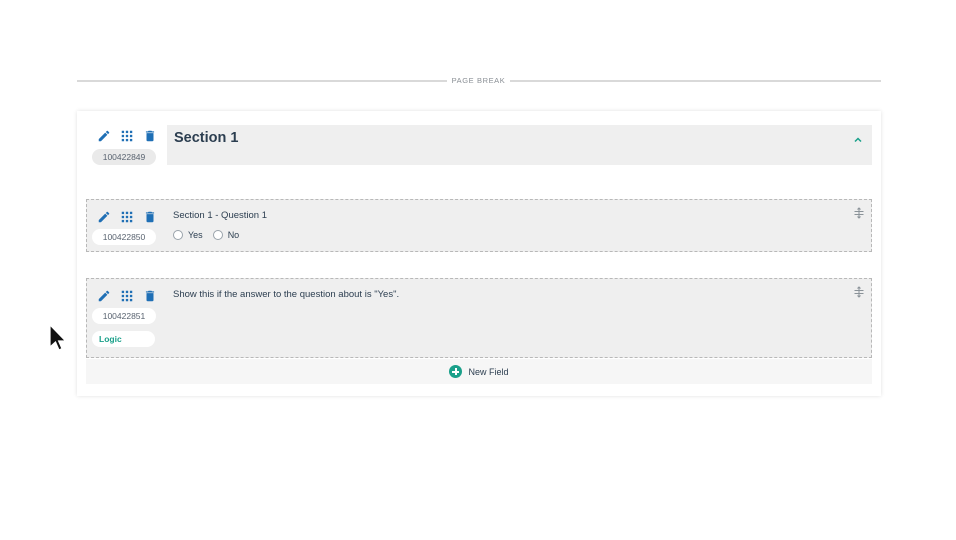 The image size is (956, 540). I want to click on radio-yes-label: Yes, so click(195, 235).